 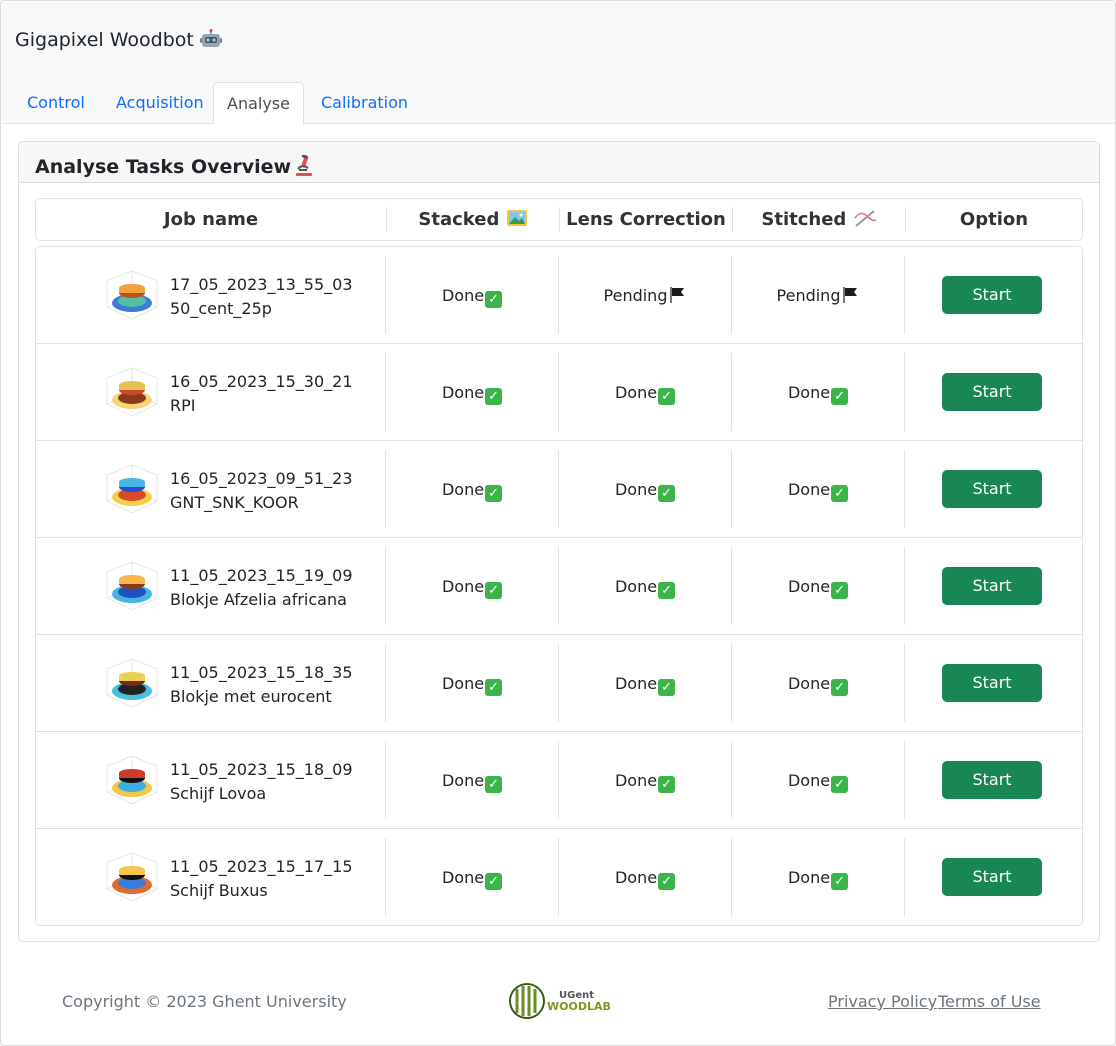 I want to click on privacy-policy-link: Privacy Policy, so click(x=882, y=1001).